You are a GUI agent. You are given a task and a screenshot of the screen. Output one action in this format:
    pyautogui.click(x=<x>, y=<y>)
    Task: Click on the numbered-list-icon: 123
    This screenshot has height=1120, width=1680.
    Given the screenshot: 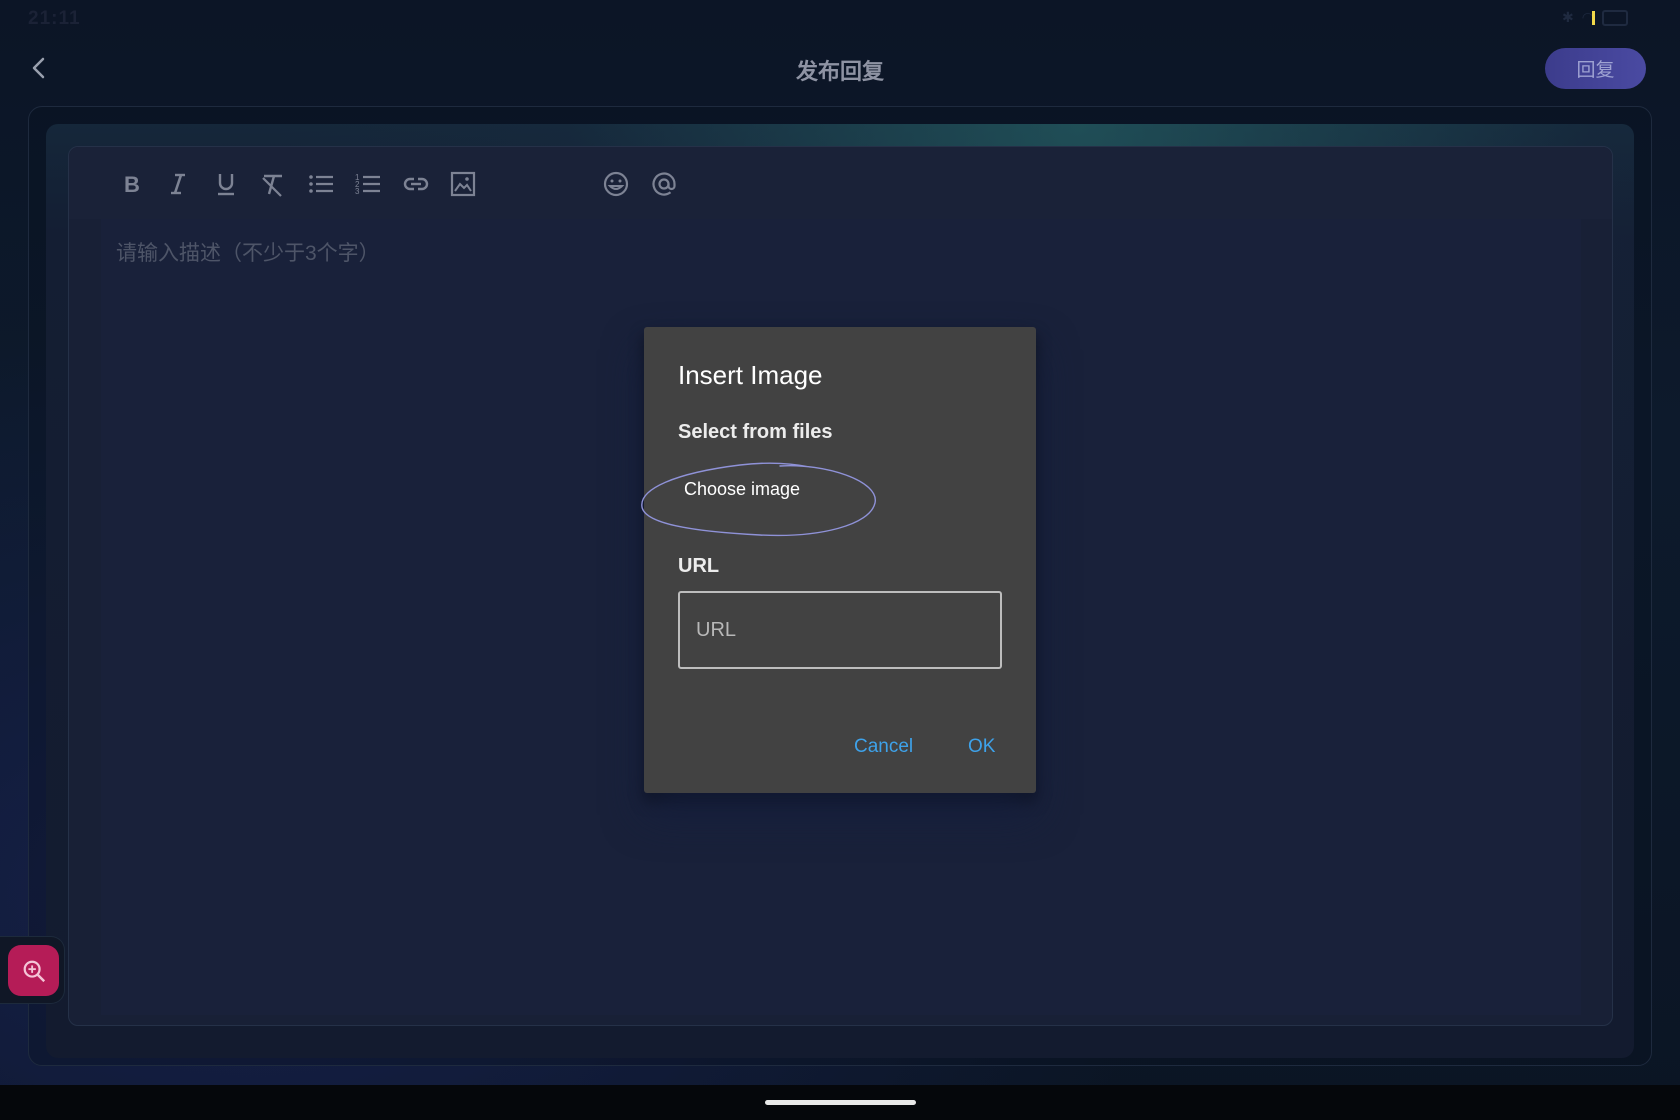 What is the action you would take?
    pyautogui.click(x=367, y=184)
    